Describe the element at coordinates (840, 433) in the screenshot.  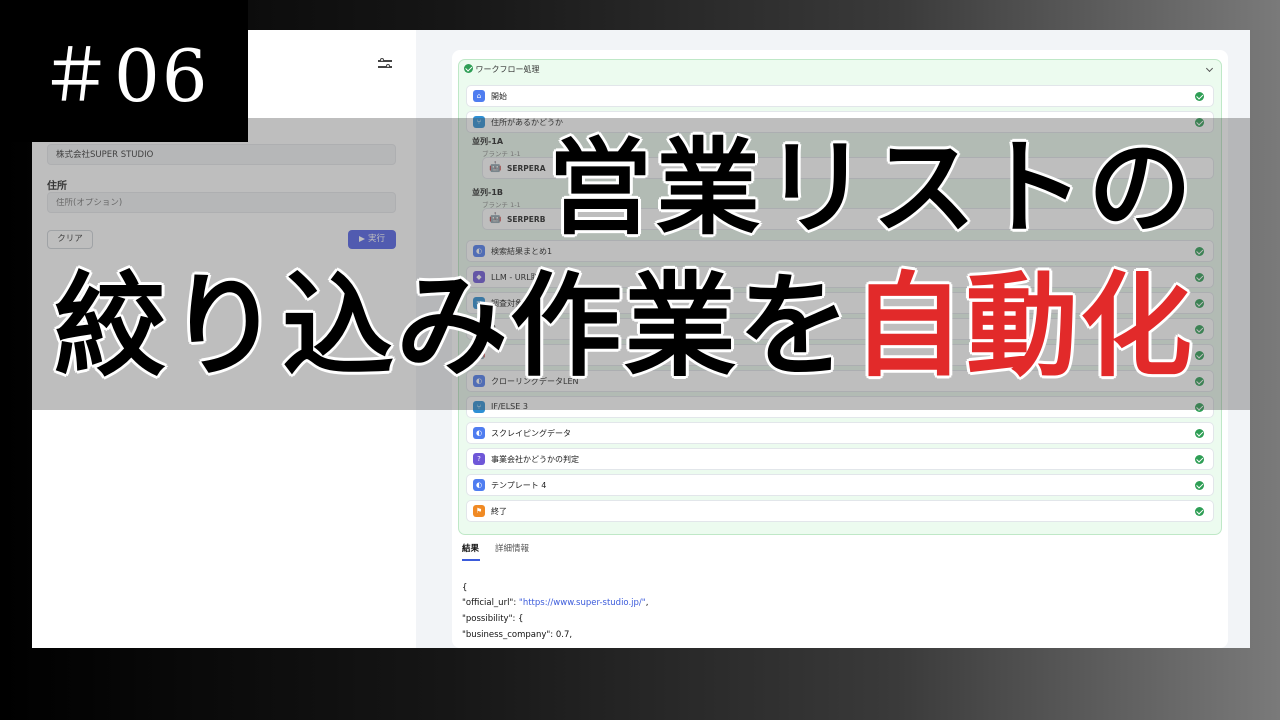
I see `workflow-step: ◐ スクレイピングデータ` at that location.